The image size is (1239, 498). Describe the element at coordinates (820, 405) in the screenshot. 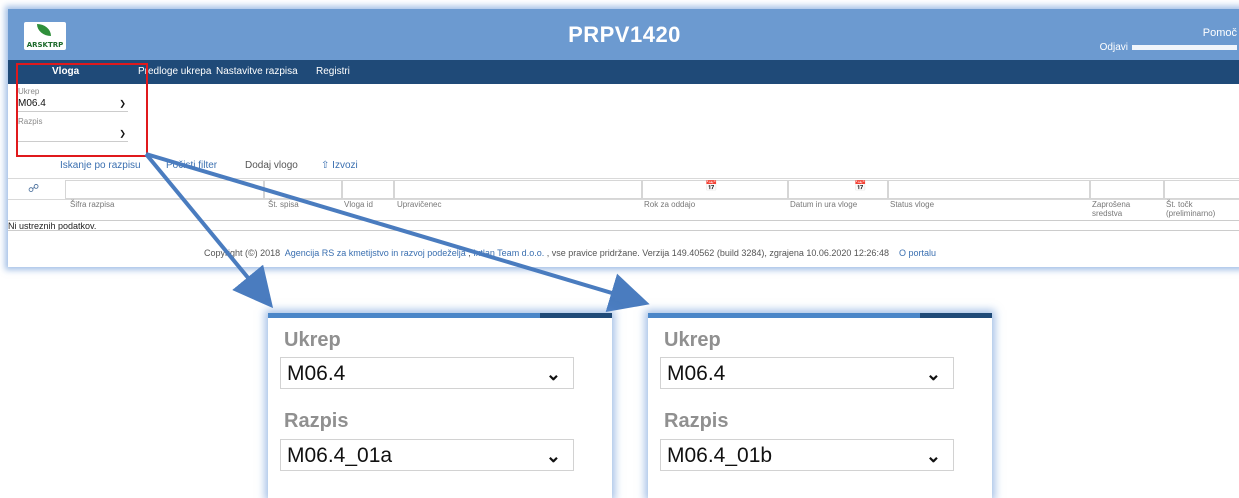

I see `zoom-panel-right: Ukrep M06.4 ⌄ Razpis M06.4_01b ⌄` at that location.